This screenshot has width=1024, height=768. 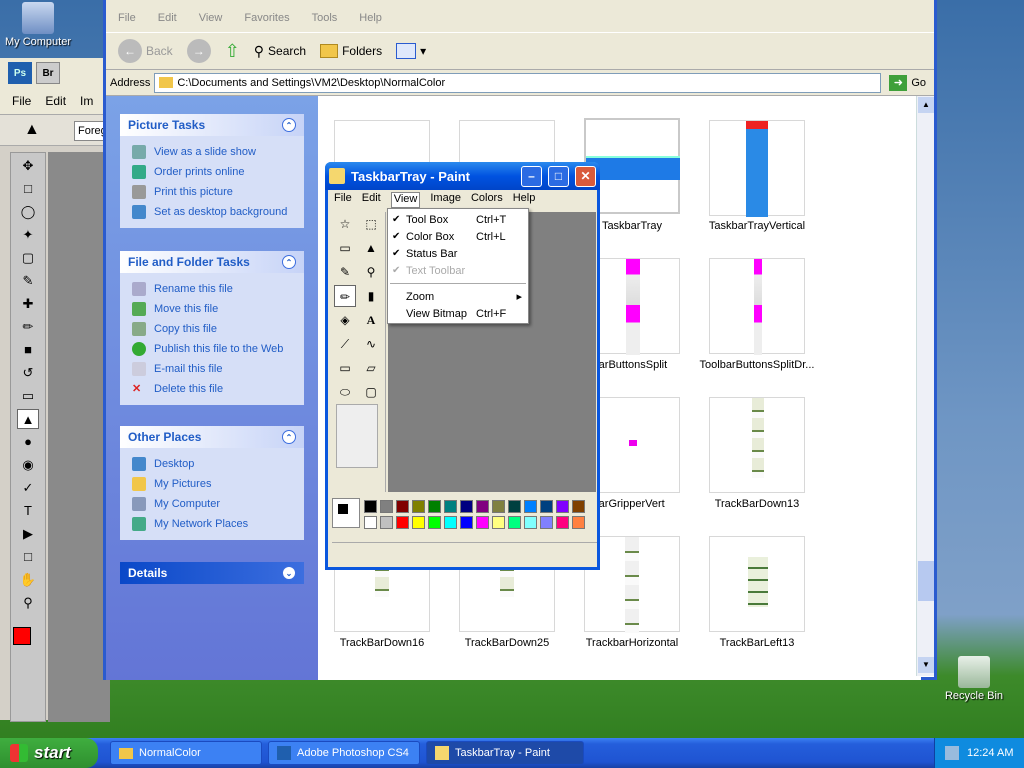 What do you see at coordinates (926, 581) in the screenshot?
I see `scroll-thumb` at bounding box center [926, 581].